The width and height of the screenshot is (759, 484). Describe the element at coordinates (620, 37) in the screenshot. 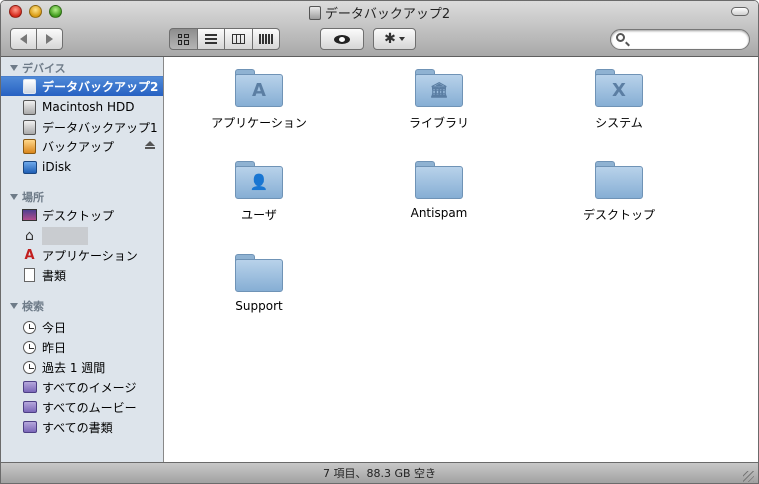

I see `search-icon` at that location.